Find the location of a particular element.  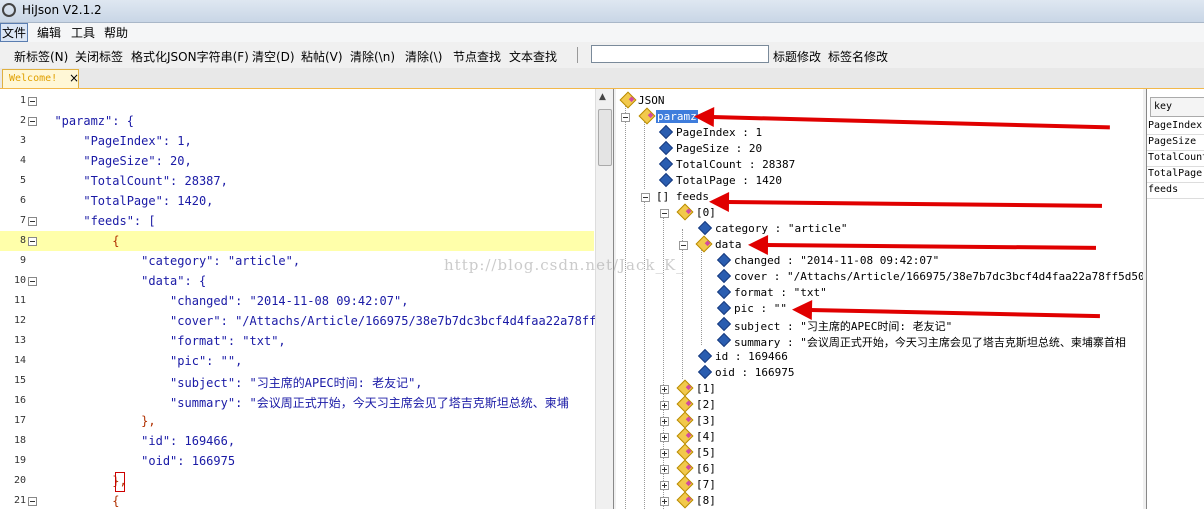

tab-welcome: Welcome! × is located at coordinates (40, 78).